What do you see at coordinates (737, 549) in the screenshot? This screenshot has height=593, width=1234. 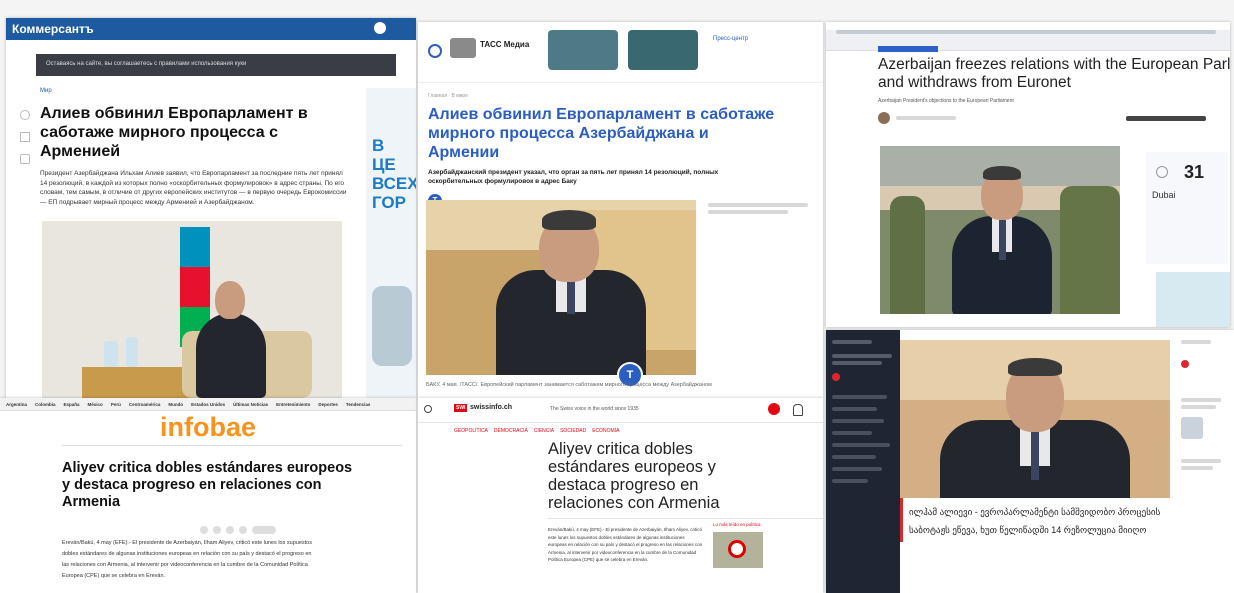 I see `no-entry-sign-icon` at bounding box center [737, 549].